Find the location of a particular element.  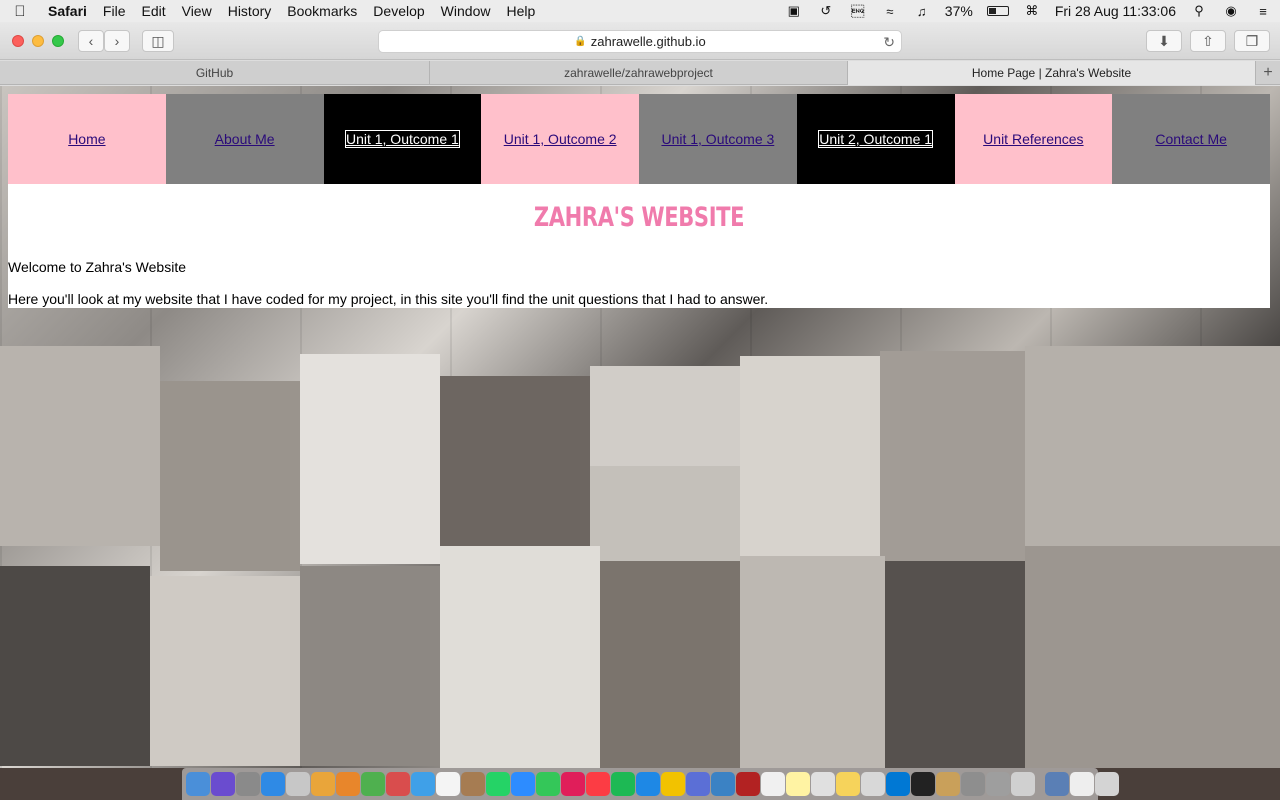

notes-icon is located at coordinates (473, 784).